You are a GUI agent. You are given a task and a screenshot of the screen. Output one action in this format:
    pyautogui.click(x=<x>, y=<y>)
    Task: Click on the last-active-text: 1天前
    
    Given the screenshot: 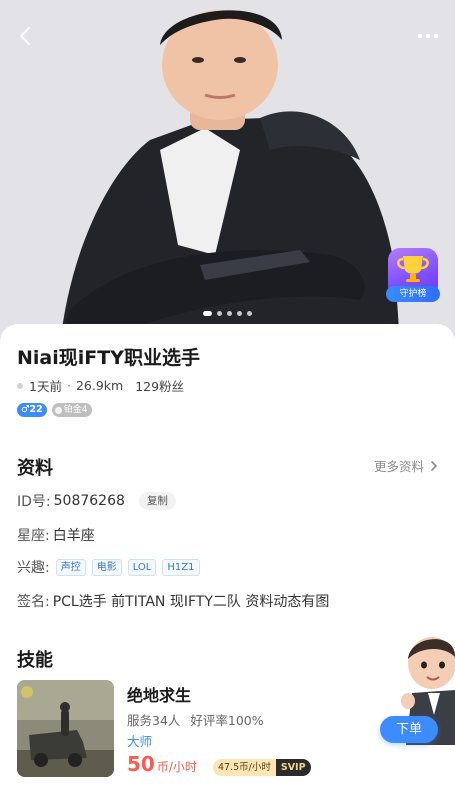 What is the action you would take?
    pyautogui.click(x=45, y=386)
    